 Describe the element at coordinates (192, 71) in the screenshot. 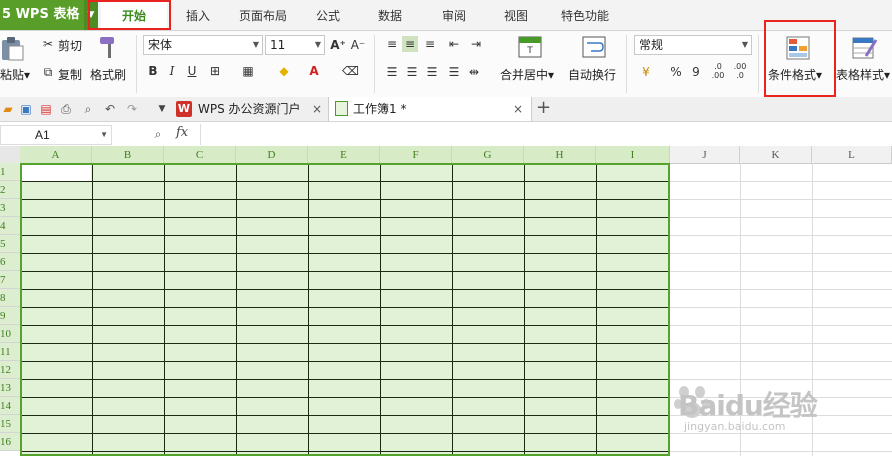

I see `underline-button: U` at that location.